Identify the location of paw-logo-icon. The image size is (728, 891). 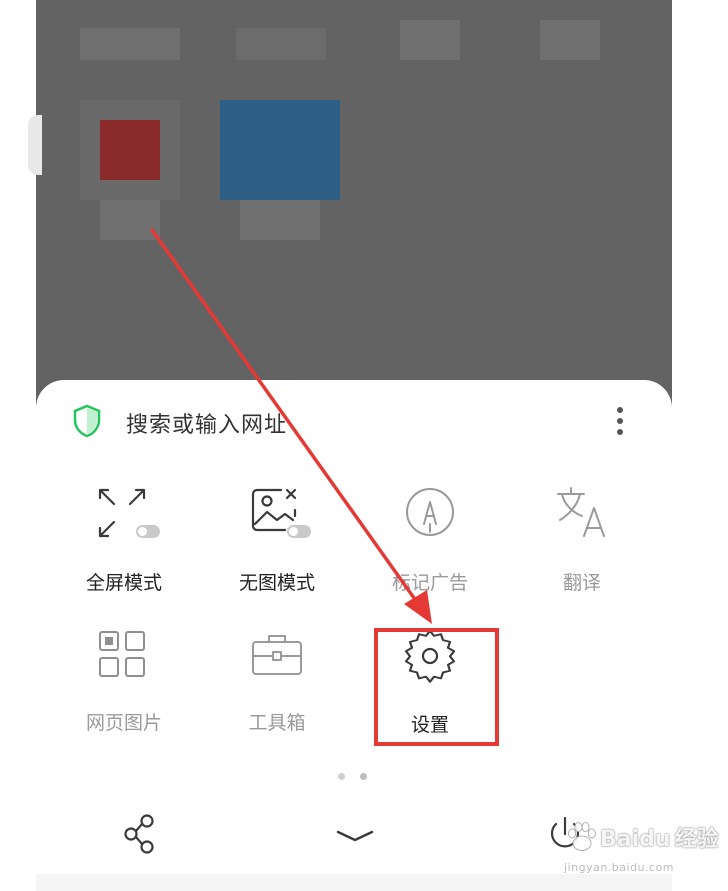
(582, 836).